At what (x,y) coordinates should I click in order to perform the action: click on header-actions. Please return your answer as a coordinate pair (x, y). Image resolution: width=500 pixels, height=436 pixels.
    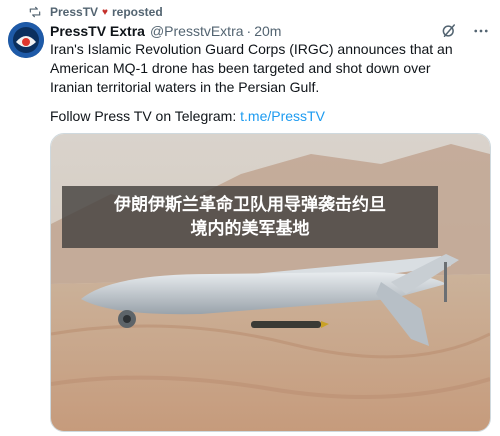
    Looking at the image, I should click on (465, 31).